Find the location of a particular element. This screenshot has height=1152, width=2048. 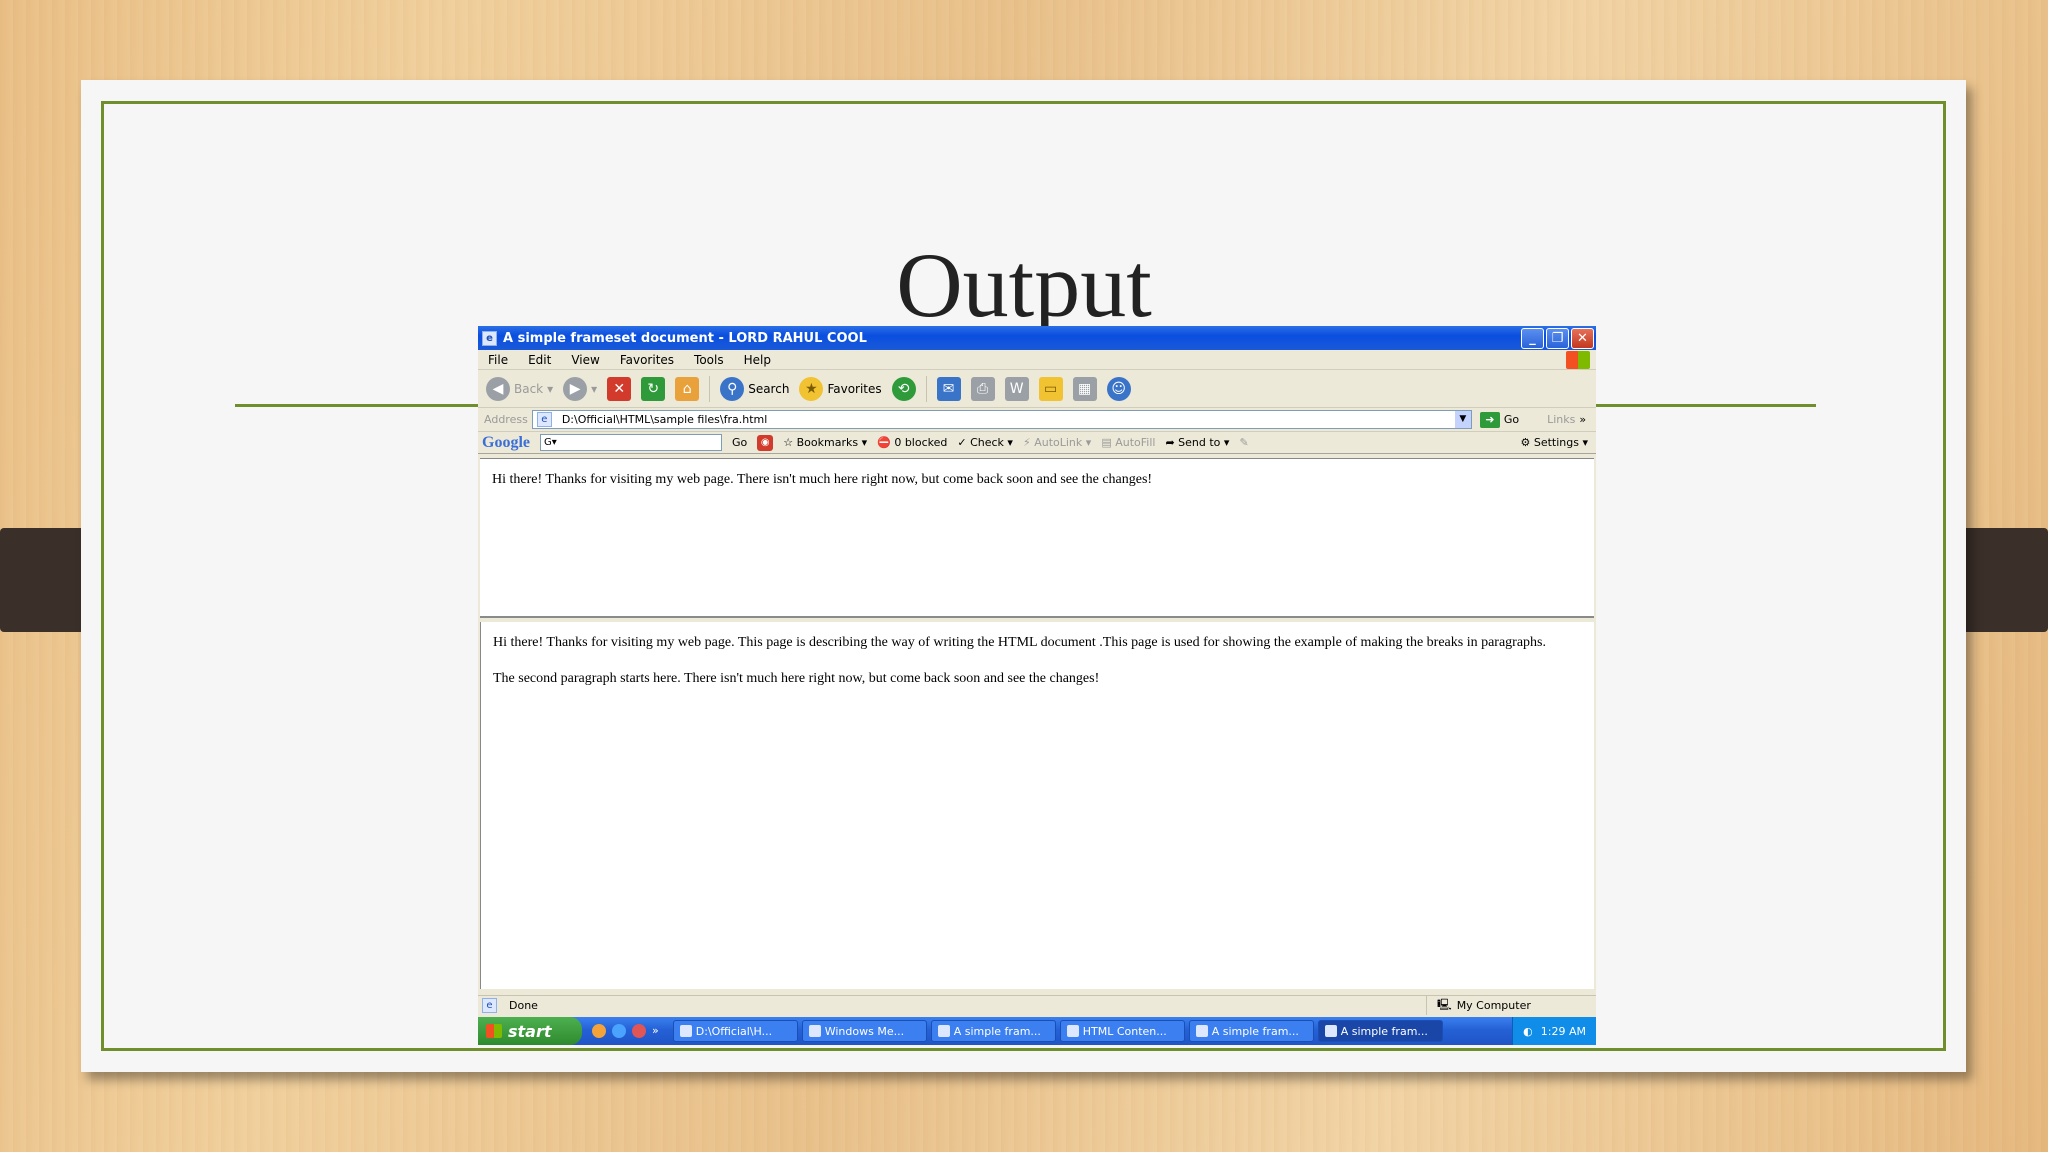

windows-flag-icon is located at coordinates (494, 1031).